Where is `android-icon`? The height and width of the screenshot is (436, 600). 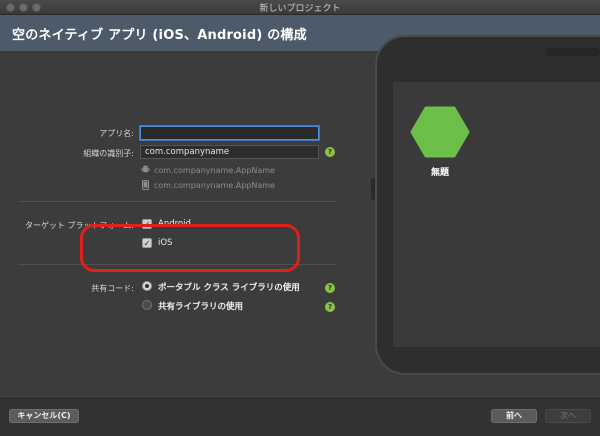 android-icon is located at coordinates (145, 170).